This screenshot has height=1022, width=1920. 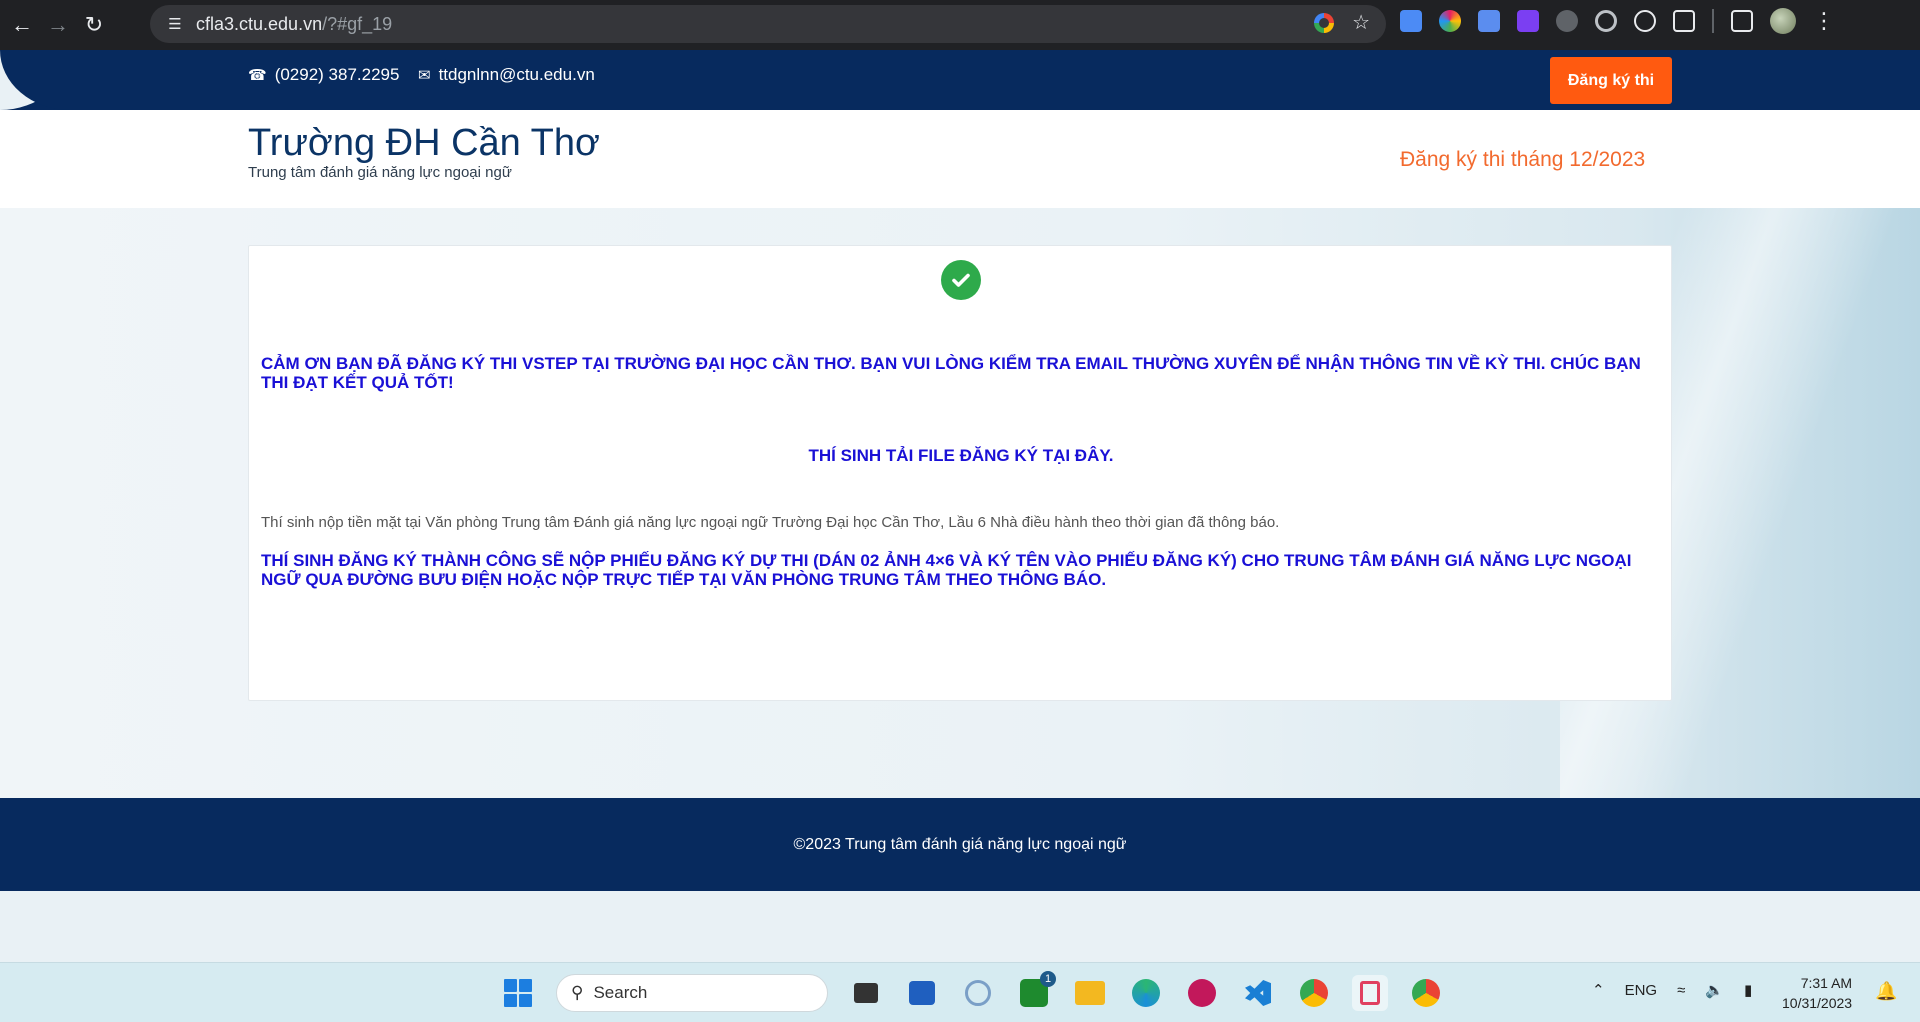 I want to click on xbox-icon: 1, so click(x=1036, y=991).